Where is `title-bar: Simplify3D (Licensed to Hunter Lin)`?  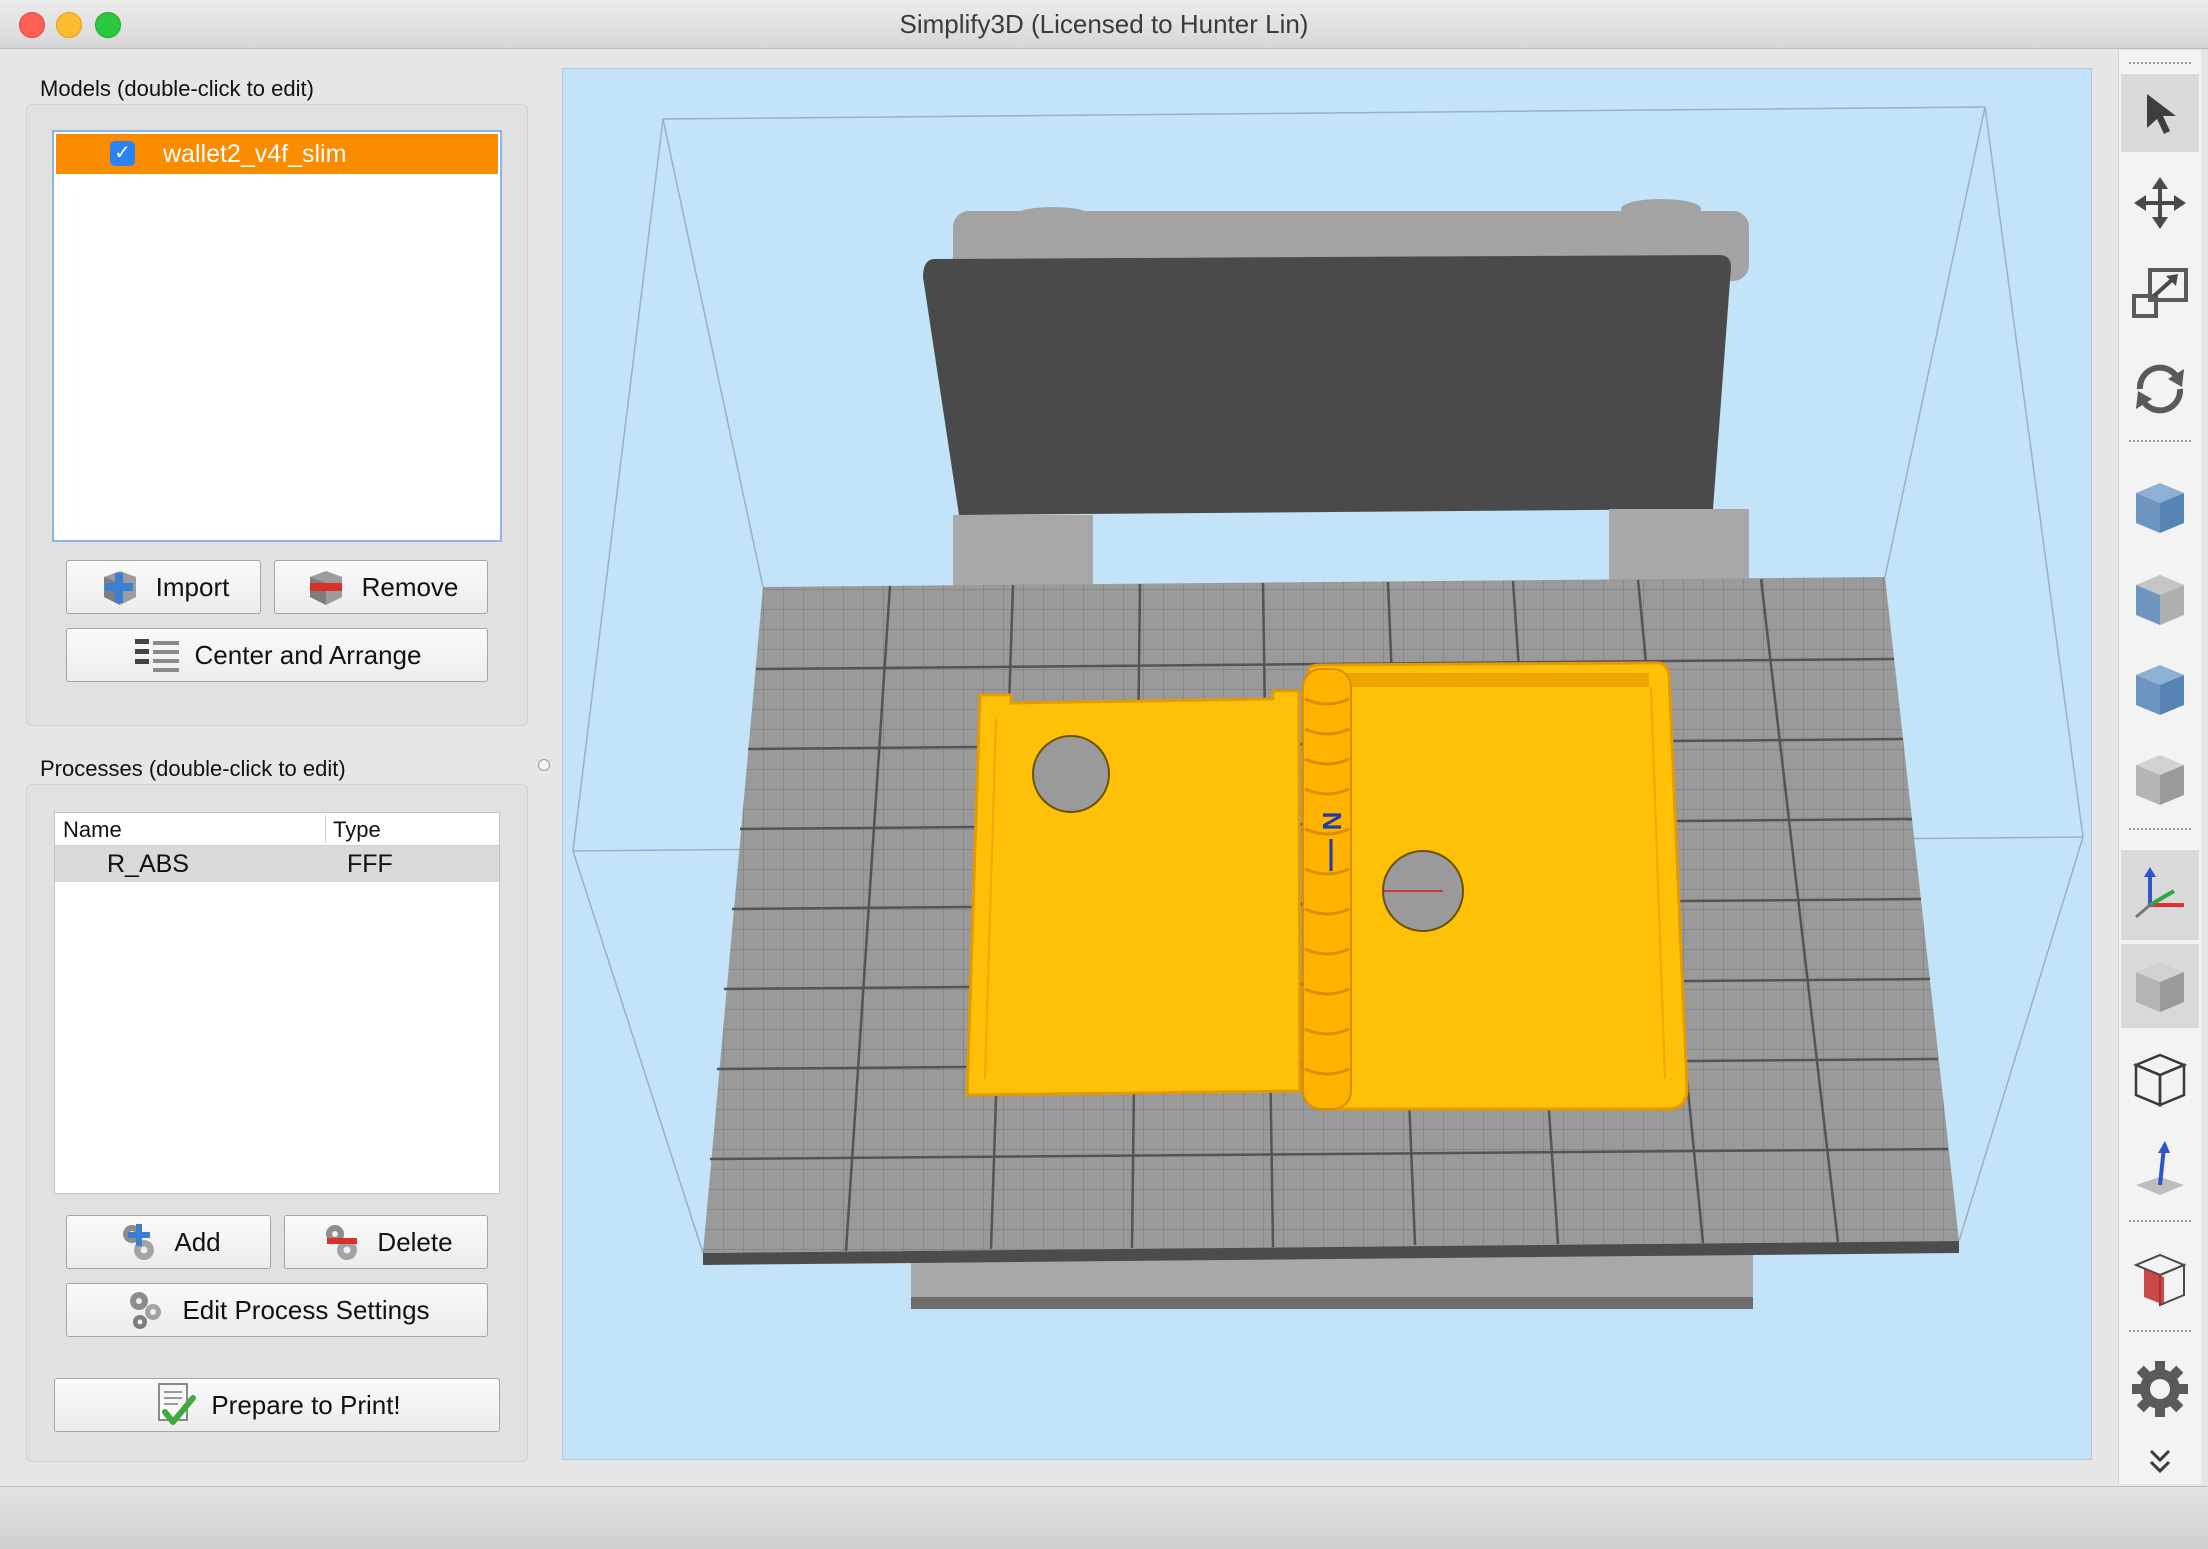 title-bar: Simplify3D (Licensed to Hunter Lin) is located at coordinates (1104, 24).